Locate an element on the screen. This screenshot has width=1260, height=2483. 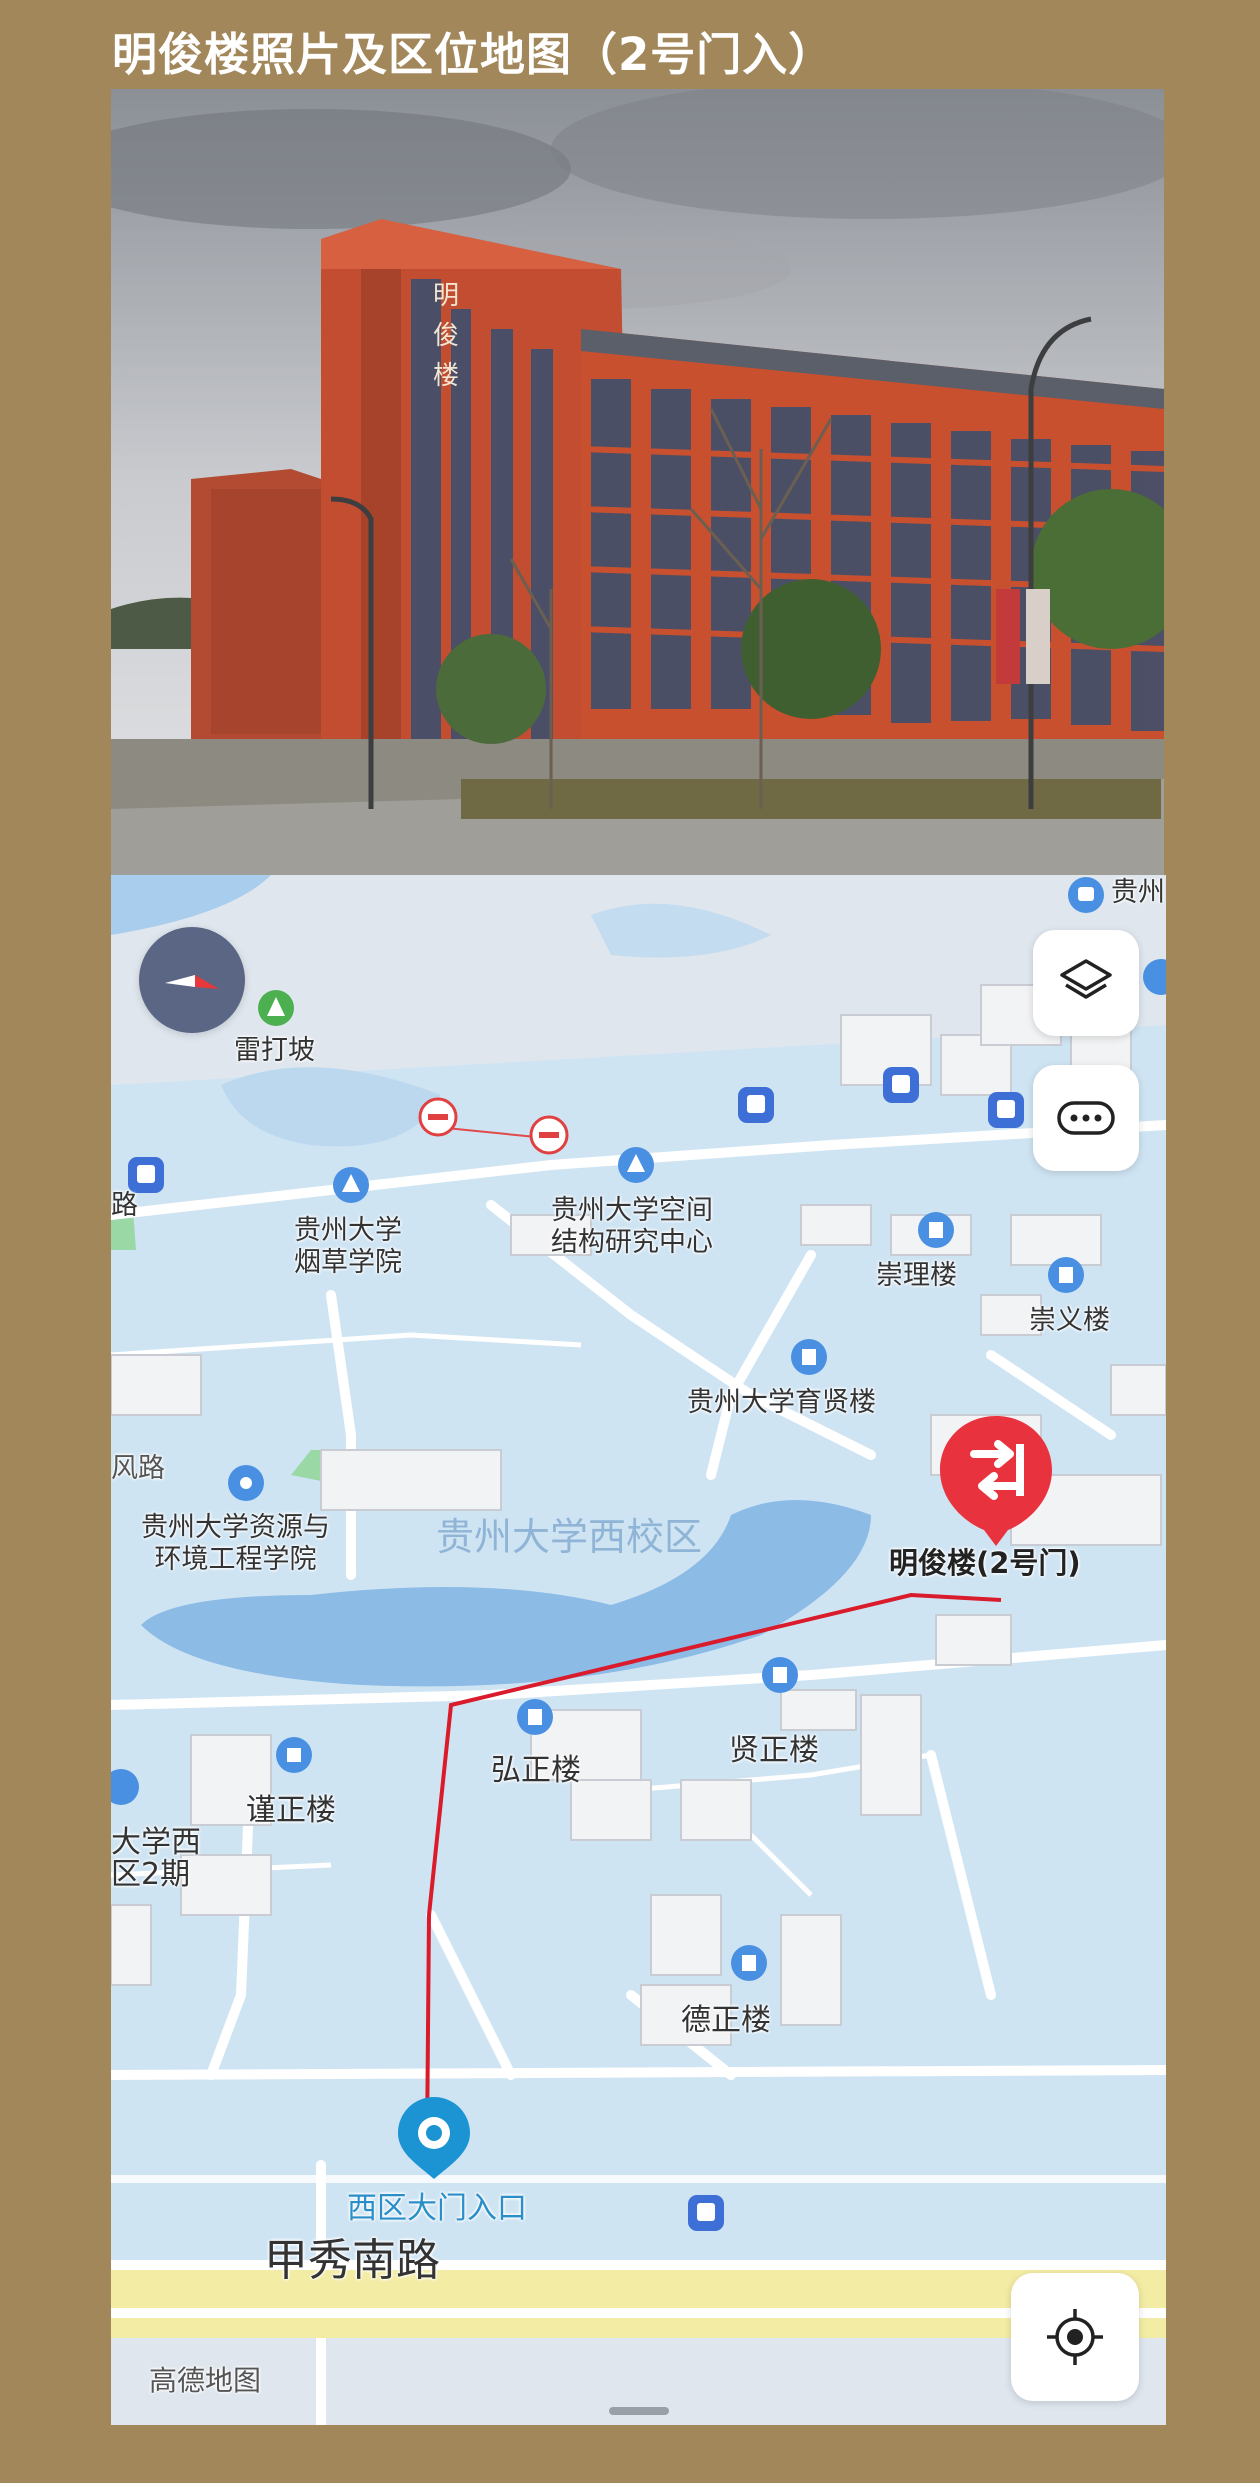
compass-icon is located at coordinates (192, 982).